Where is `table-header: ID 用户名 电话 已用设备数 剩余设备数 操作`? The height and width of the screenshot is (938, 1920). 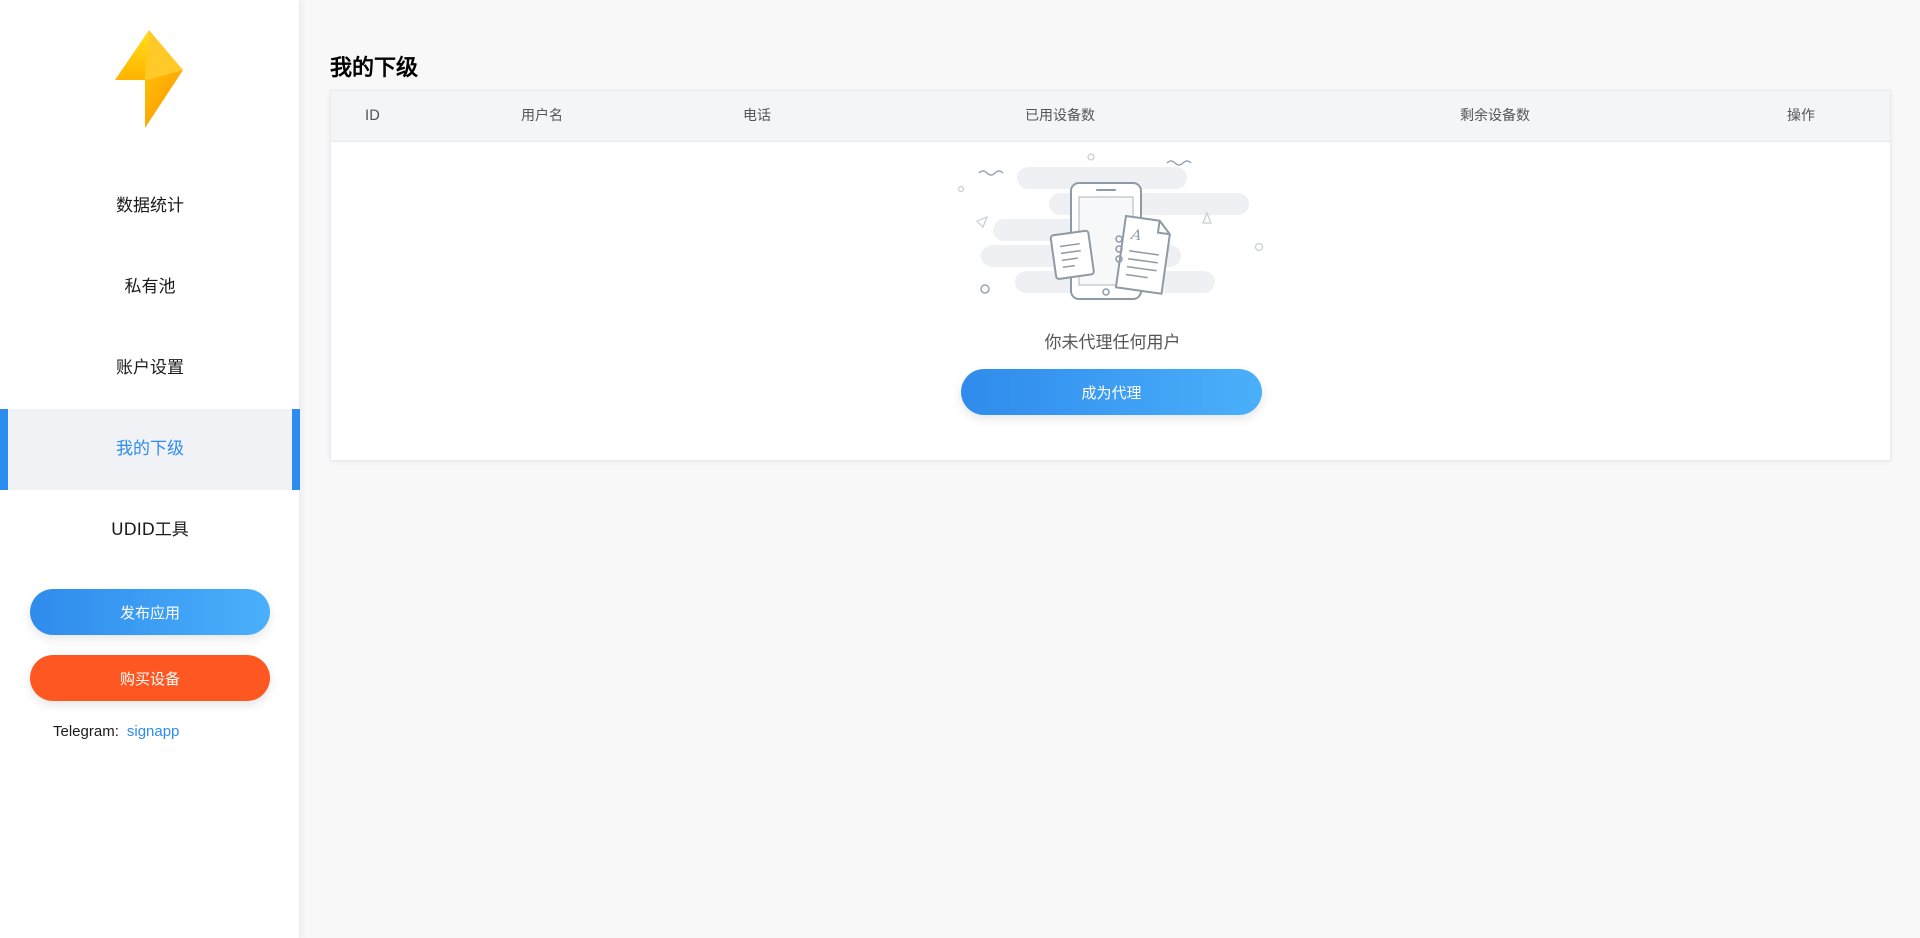 table-header: ID 用户名 电话 已用设备数 剩余设备数 操作 is located at coordinates (1110, 116).